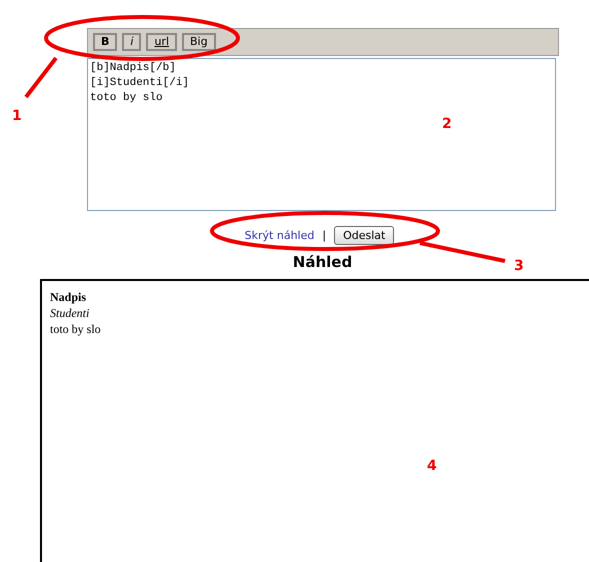 The width and height of the screenshot is (589, 562). I want to click on preview-text: Nadpis, so click(68, 297).